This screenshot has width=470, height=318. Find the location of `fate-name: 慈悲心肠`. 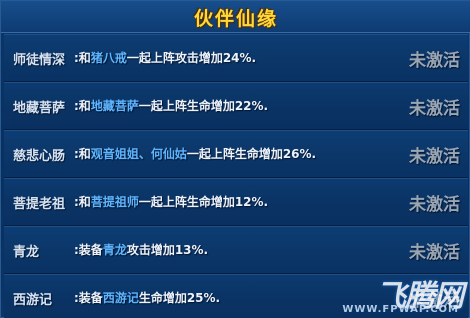

fate-name: 慈悲心肠 is located at coordinates (39, 156).